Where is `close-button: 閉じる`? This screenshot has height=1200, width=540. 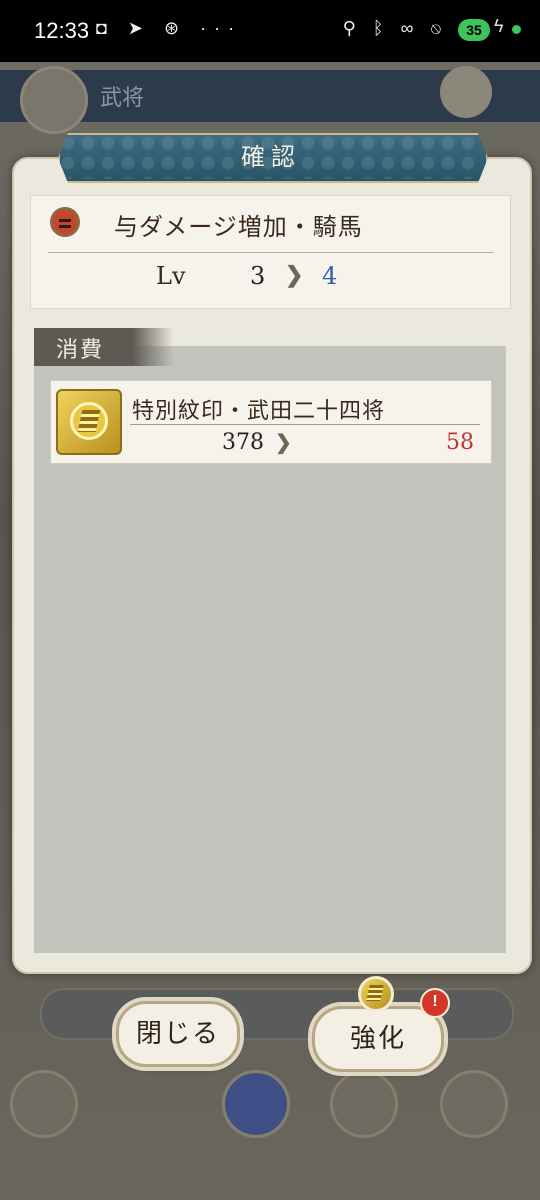 close-button: 閉じる is located at coordinates (178, 1034).